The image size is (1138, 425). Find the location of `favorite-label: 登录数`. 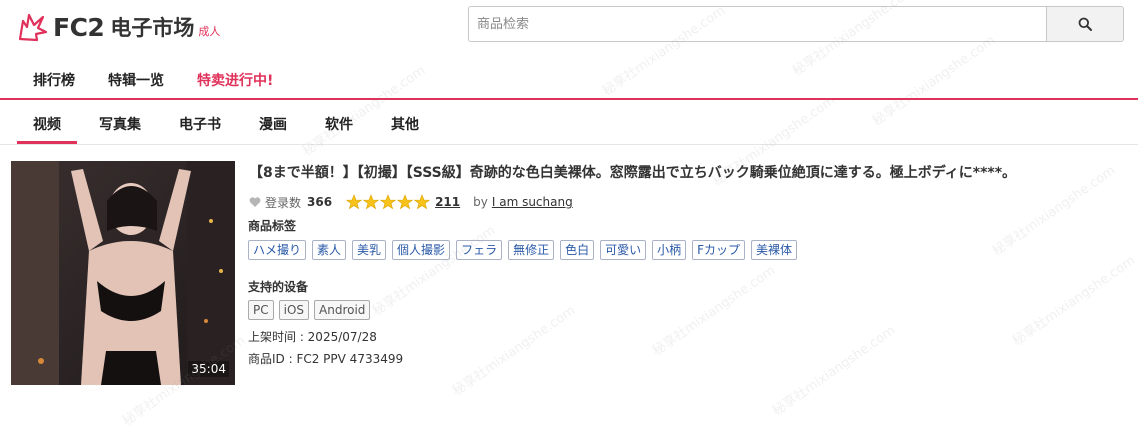

favorite-label: 登录数 is located at coordinates (283, 202).